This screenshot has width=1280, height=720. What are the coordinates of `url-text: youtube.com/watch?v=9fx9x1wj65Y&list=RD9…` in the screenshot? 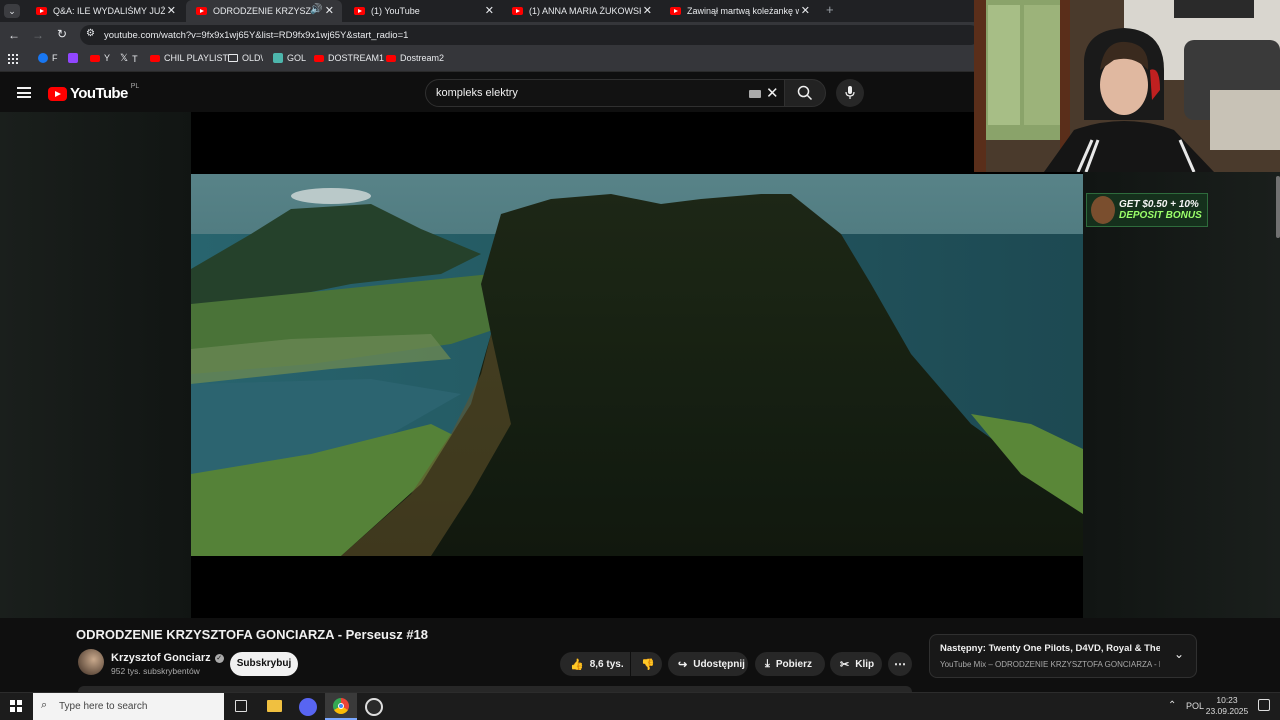 It's located at (256, 35).